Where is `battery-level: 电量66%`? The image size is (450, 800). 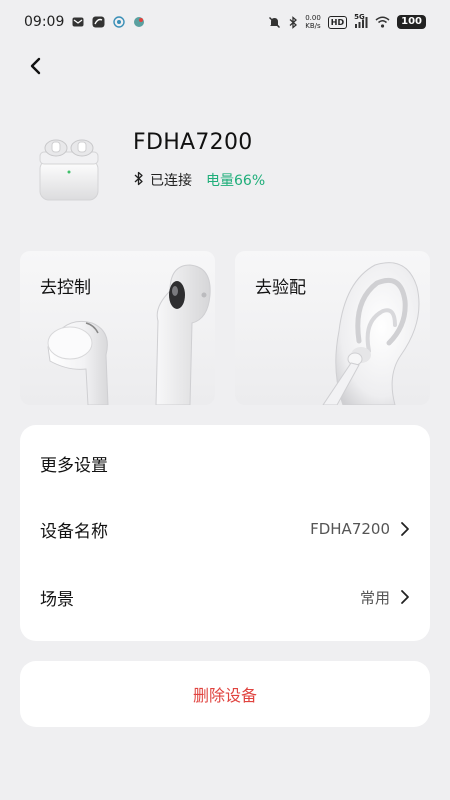 battery-level: 电量66% is located at coordinates (236, 181).